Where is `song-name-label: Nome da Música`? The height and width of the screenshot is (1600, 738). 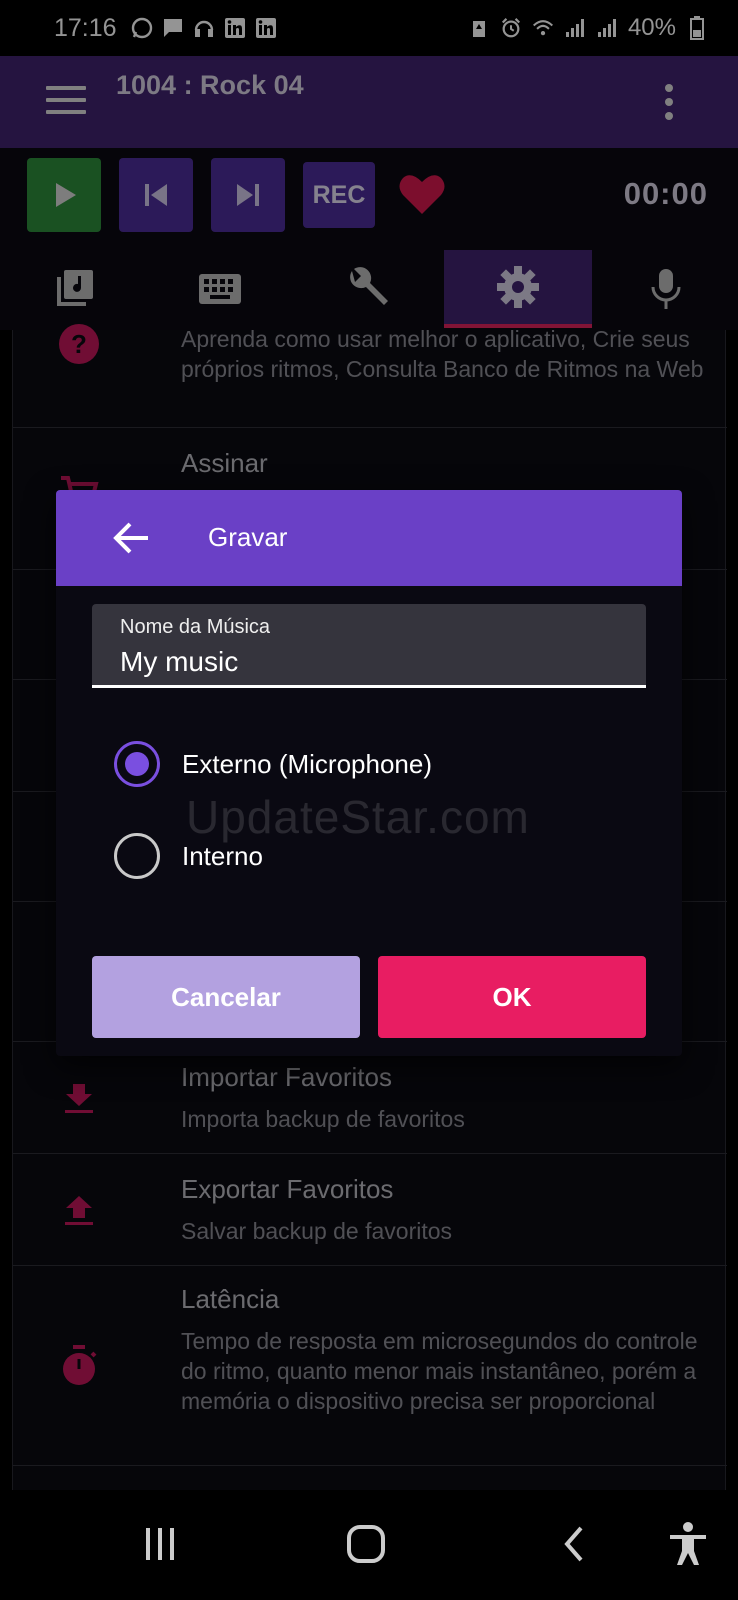 song-name-label: Nome da Música is located at coordinates (195, 627).